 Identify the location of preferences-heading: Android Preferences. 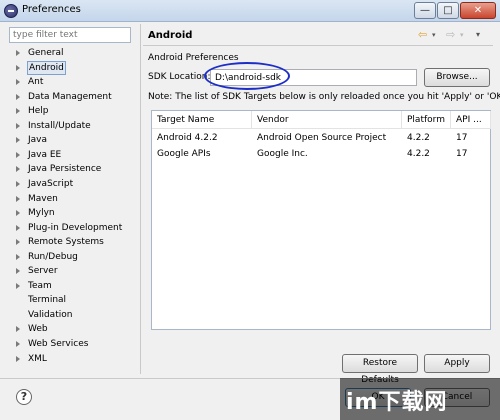
(193, 58).